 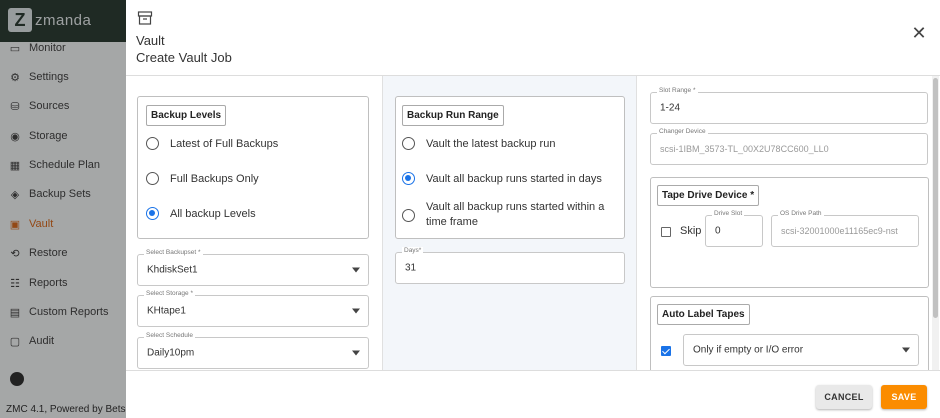 I want to click on days-field: Days* 31, so click(x=510, y=265).